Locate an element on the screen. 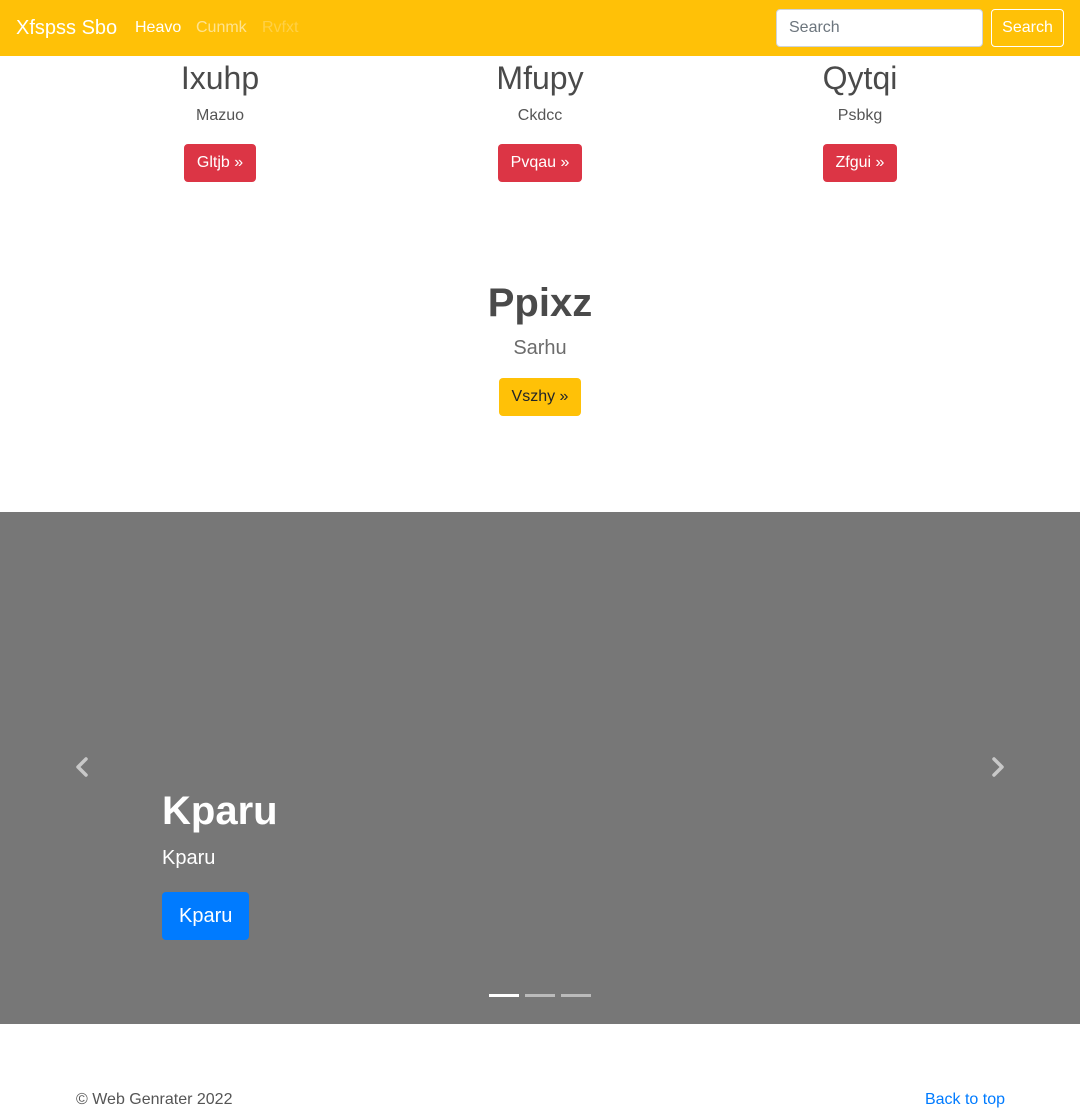 This screenshot has width=1080, height=1112. carousel-prev-button is located at coordinates (82, 767).